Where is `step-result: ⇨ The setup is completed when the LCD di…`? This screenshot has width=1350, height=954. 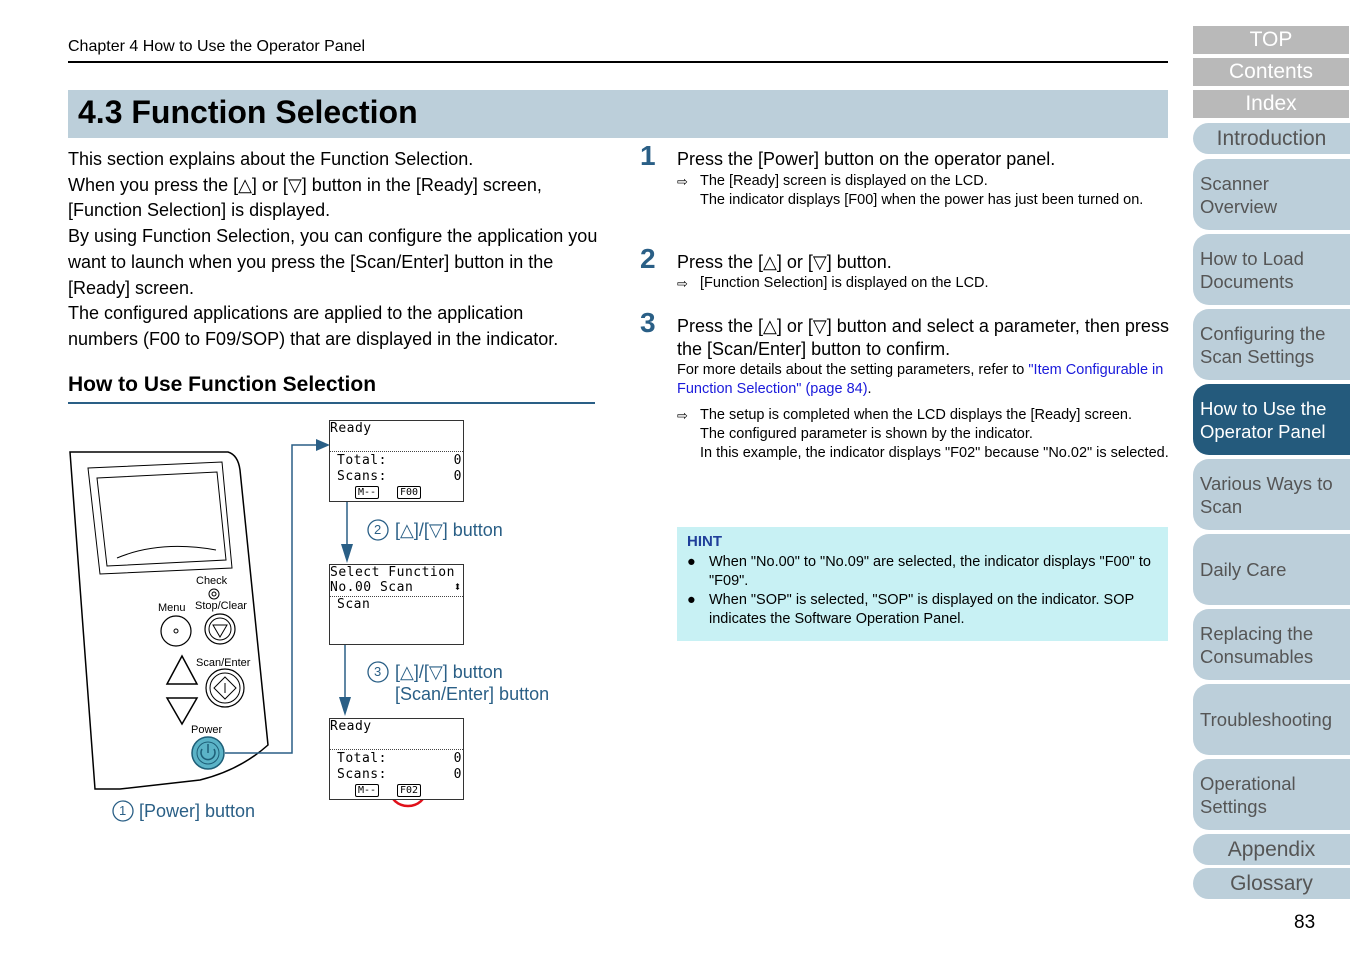
step-result: ⇨ The setup is completed when the LCD di… is located at coordinates (924, 434).